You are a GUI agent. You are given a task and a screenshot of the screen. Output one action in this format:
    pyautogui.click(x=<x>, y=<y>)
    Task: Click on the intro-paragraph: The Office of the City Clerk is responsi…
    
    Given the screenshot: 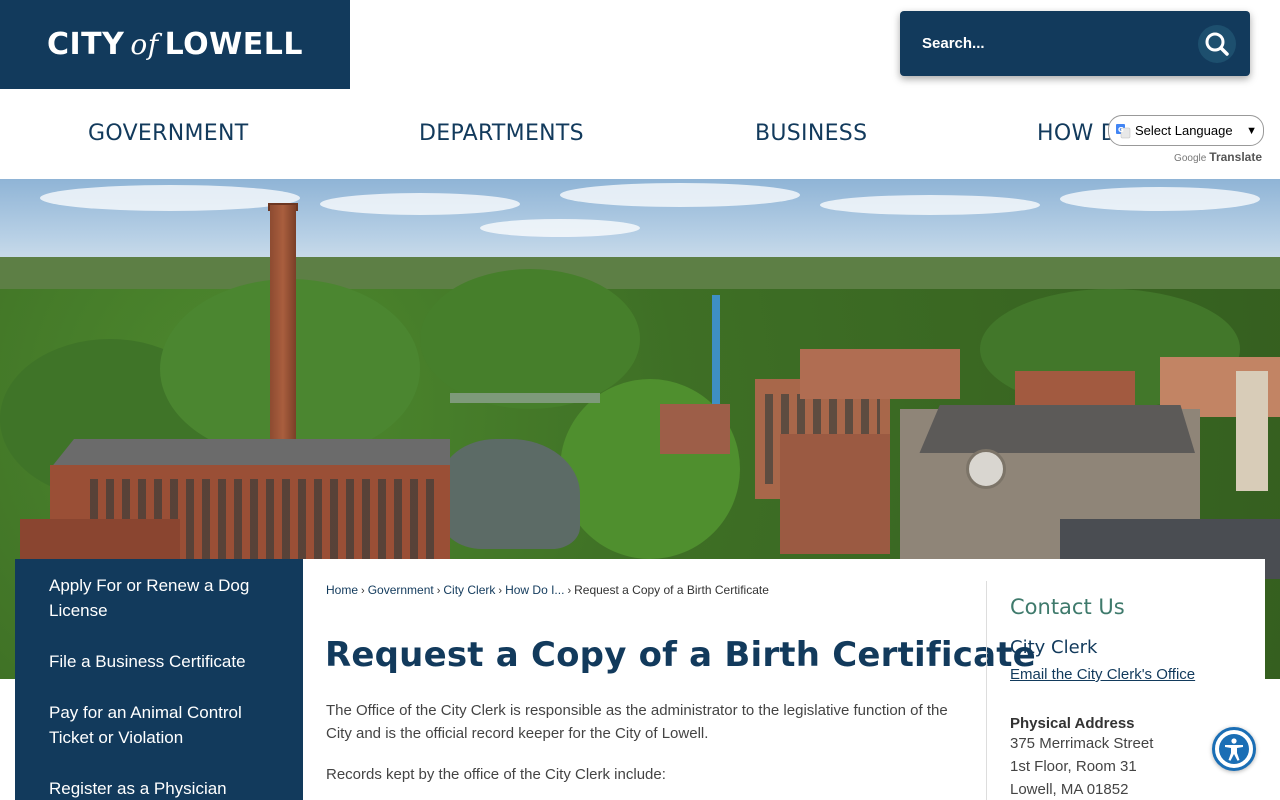 What is the action you would take?
    pyautogui.click(x=637, y=722)
    